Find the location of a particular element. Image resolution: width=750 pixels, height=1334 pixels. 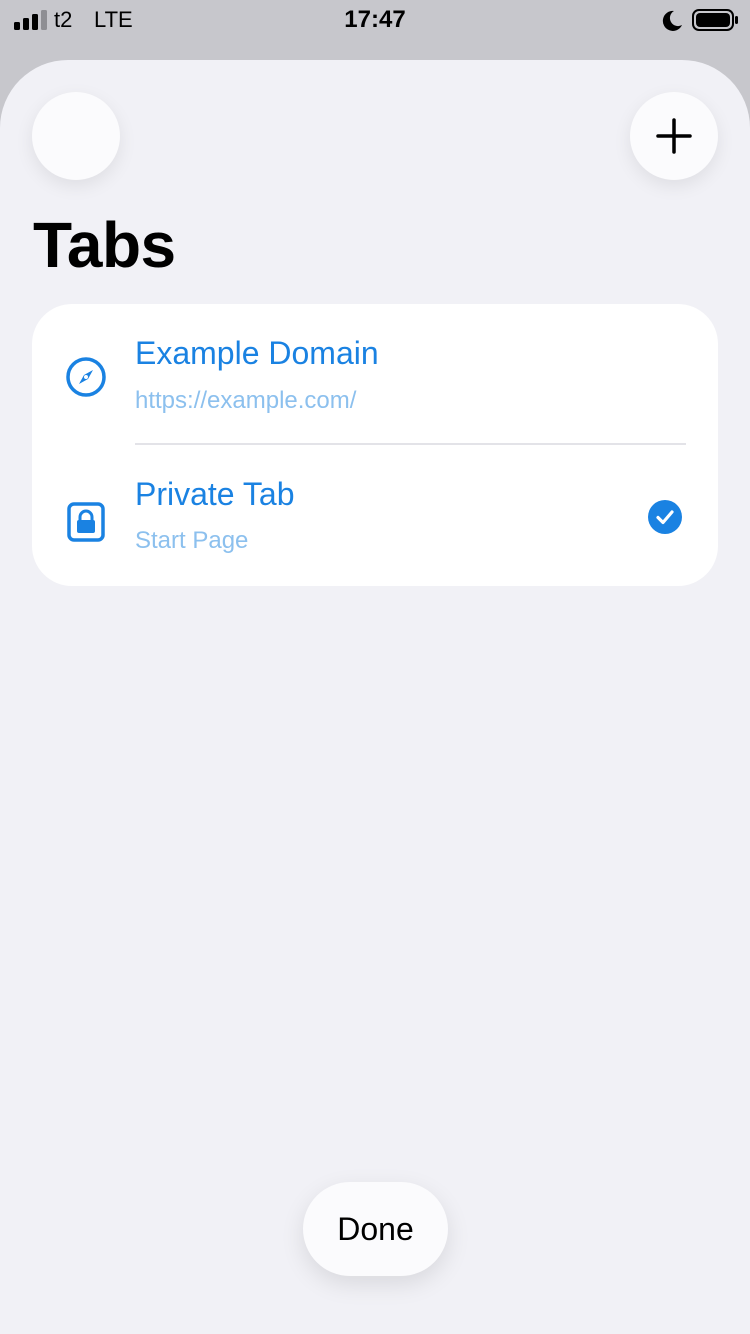

status-bar: t2 LTE 17:47 is located at coordinates (375, 20).